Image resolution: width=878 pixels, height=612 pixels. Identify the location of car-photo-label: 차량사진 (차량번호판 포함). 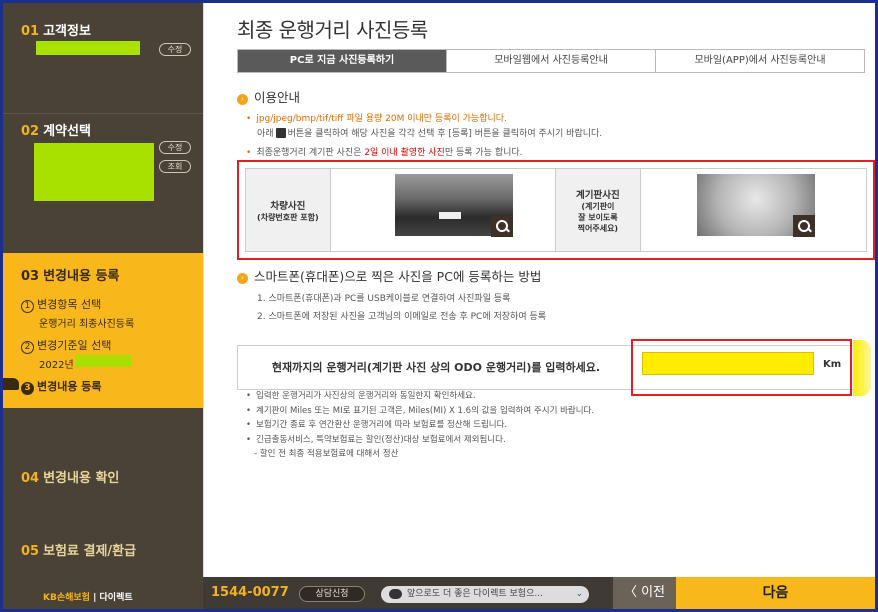
(288, 210).